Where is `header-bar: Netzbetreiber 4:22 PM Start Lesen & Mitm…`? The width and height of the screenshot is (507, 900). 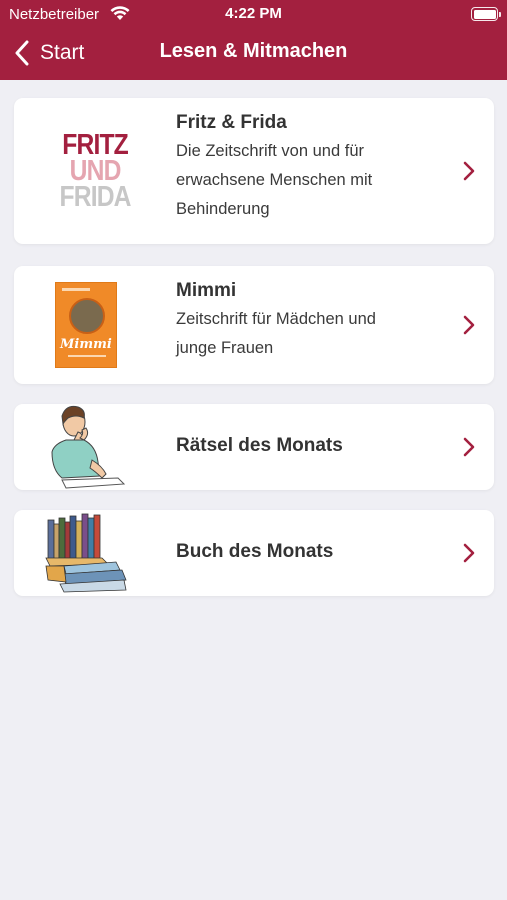
header-bar: Netzbetreiber 4:22 PM Start Lesen & Mitm… is located at coordinates (253, 40).